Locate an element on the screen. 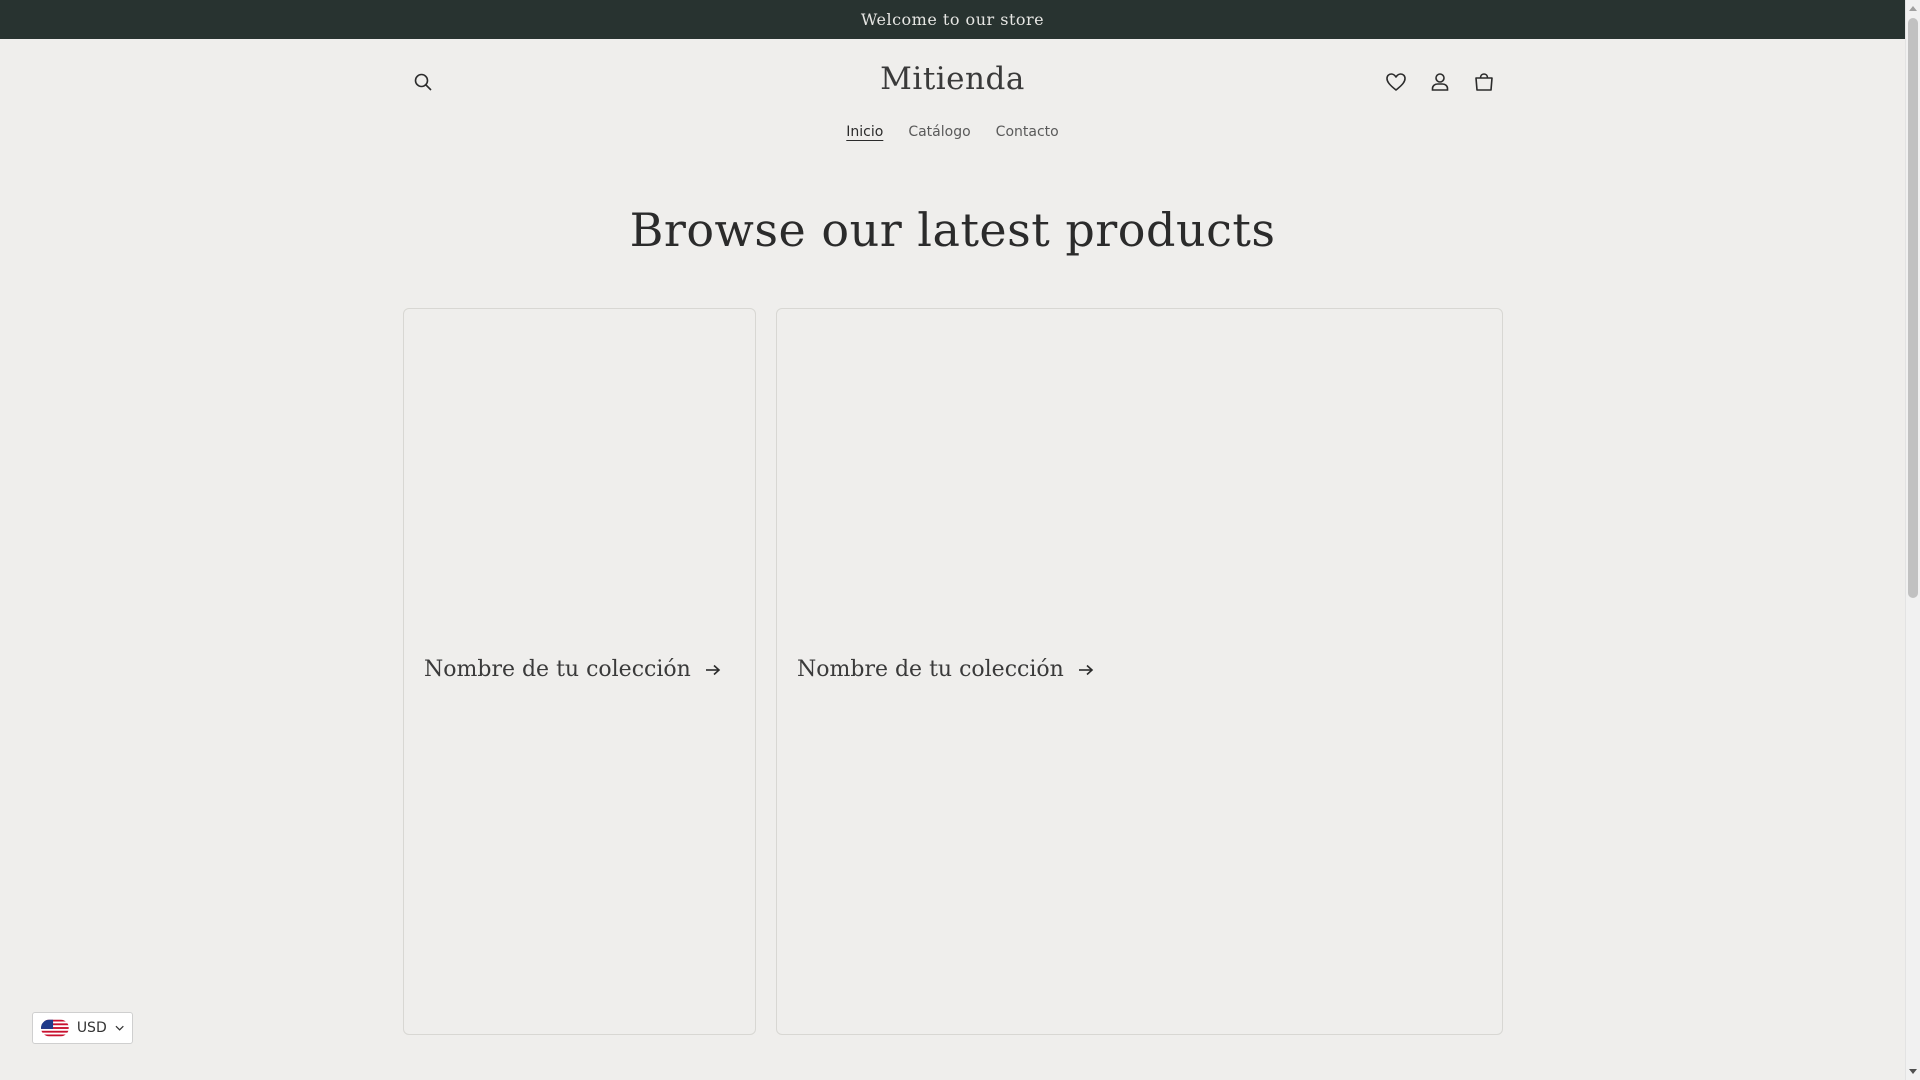  announcement-text: Welcome to our store is located at coordinates (952, 19).